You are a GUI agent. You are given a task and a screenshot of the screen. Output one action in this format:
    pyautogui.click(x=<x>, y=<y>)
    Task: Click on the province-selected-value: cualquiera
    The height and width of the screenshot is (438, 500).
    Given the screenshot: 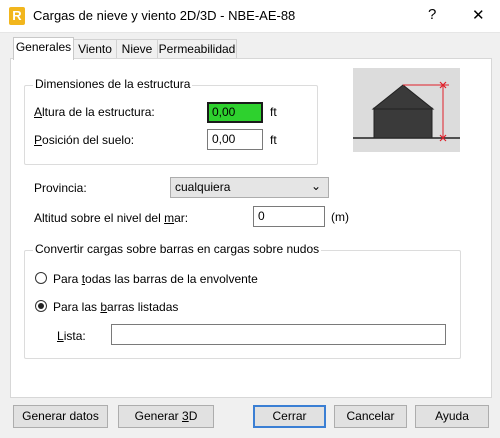 What is the action you would take?
    pyautogui.click(x=203, y=187)
    